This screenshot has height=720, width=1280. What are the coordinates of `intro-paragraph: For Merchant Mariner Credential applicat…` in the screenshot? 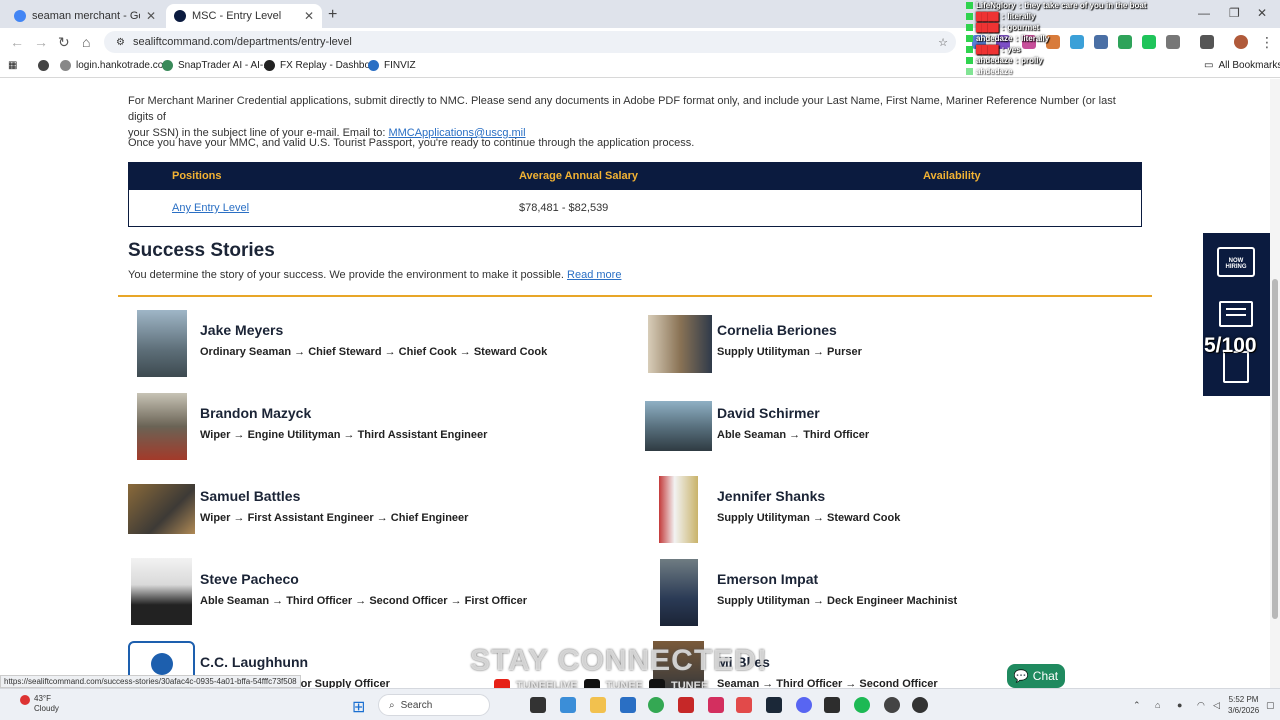 It's located at (622, 117).